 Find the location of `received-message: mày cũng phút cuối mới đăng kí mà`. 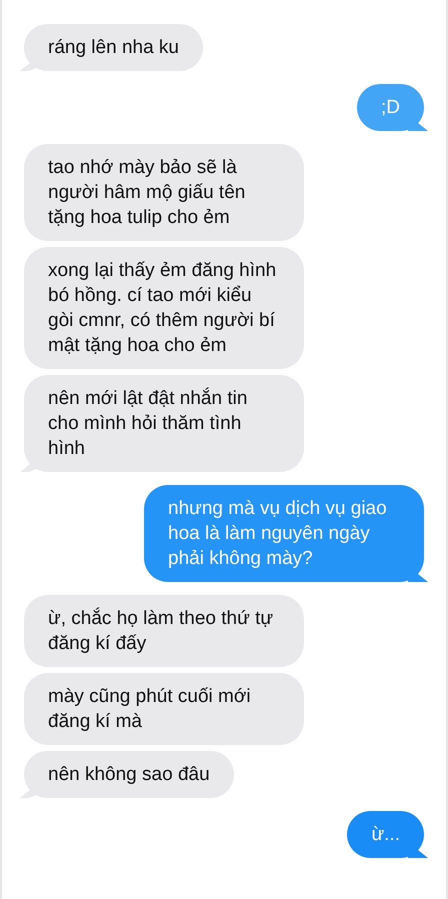

received-message: mày cũng phút cuối mới đăng kí mà is located at coordinates (164, 709).